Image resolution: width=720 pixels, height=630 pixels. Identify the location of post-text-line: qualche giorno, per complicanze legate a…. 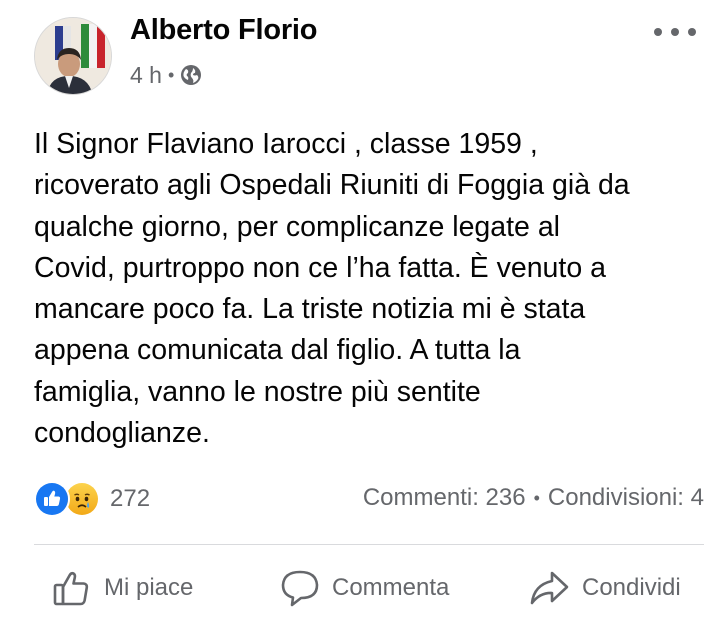
(297, 226).